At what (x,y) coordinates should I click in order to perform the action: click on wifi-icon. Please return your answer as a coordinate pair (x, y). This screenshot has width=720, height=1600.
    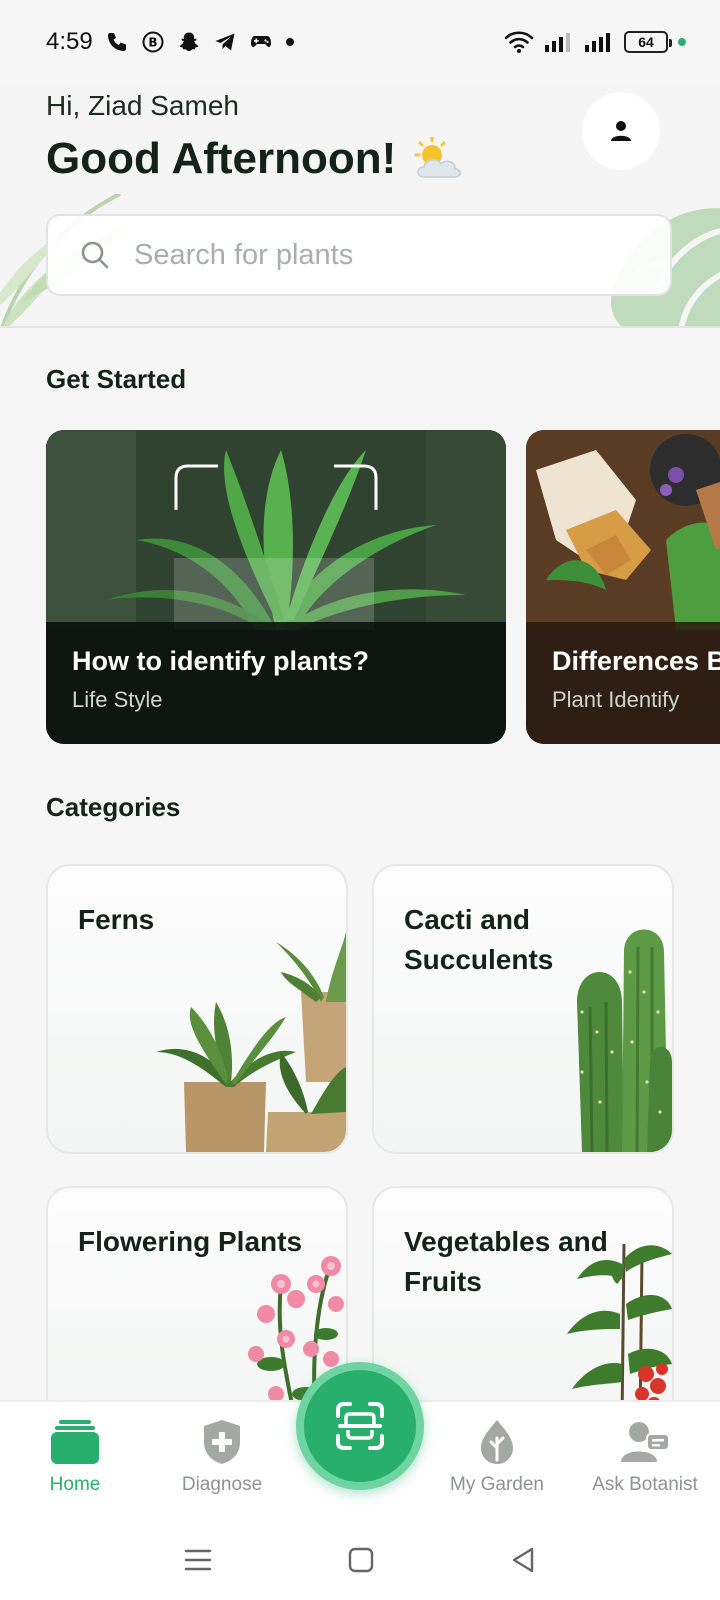
    Looking at the image, I should click on (519, 42).